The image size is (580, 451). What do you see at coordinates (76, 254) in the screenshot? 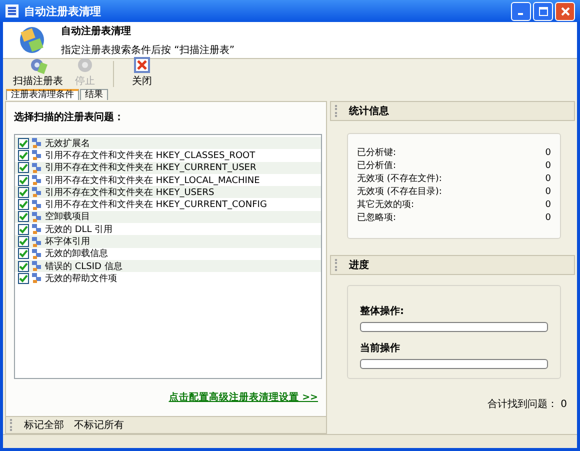
I see `issue-label: 无效的卸载信息` at bounding box center [76, 254].